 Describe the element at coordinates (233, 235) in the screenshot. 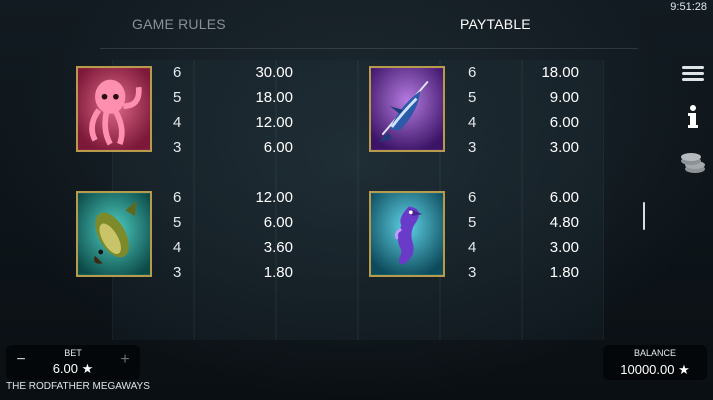

I see `payout-list-bass: 6 12.00 5 6.00 4 3.60 3 1.80` at that location.